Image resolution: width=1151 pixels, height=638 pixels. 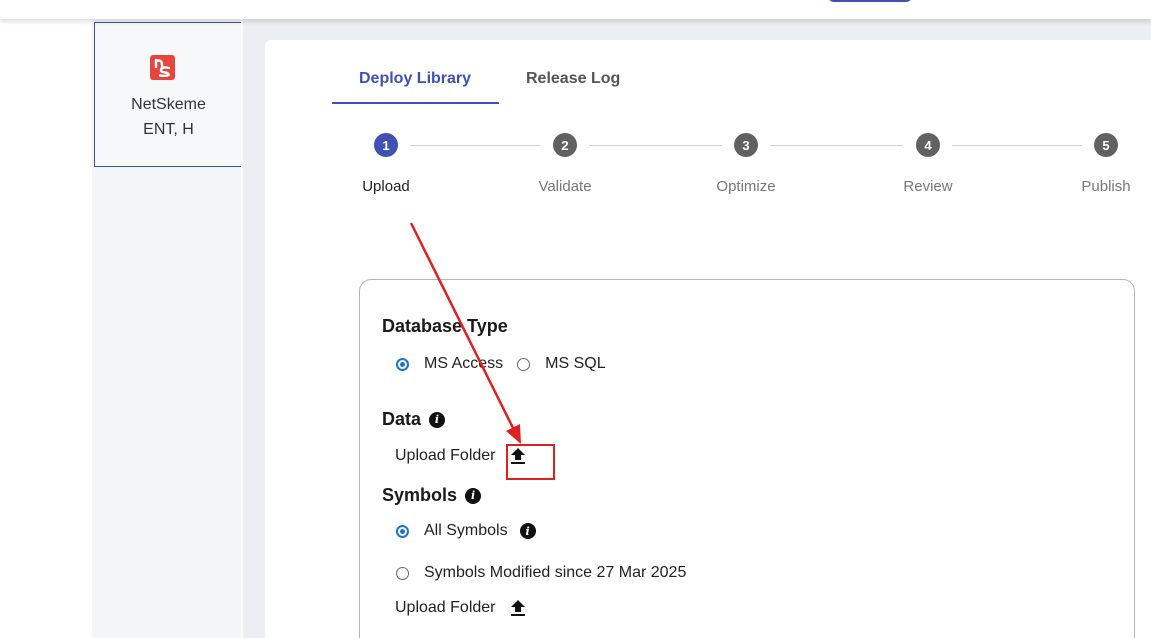 What do you see at coordinates (573, 79) in the screenshot?
I see `tab-release-log: Release Log` at bounding box center [573, 79].